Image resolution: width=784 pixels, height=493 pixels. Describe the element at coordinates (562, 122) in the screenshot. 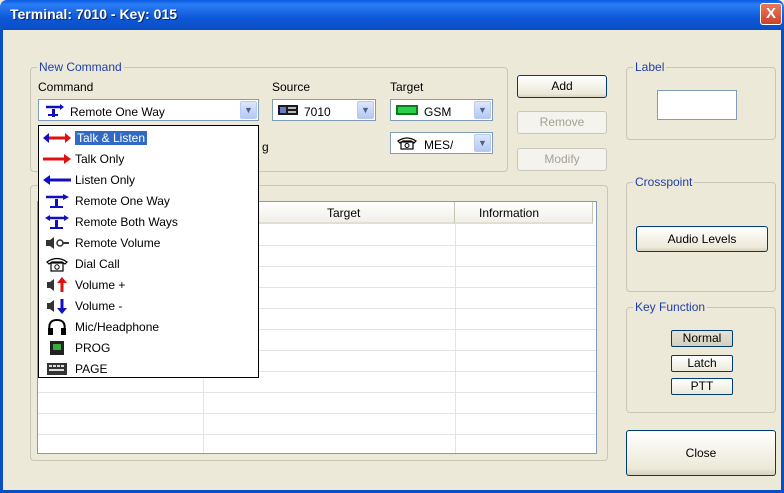

I see `remove-button: Remove` at that location.